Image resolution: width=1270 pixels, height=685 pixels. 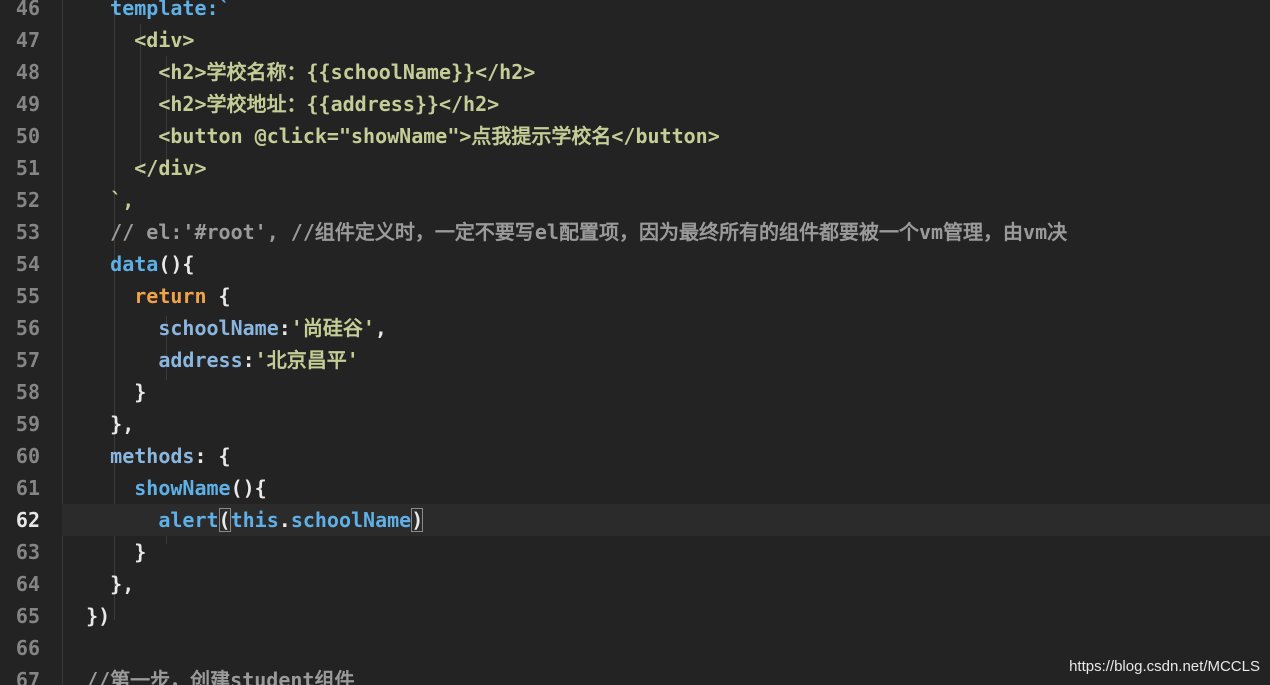 What do you see at coordinates (27, 520) in the screenshot?
I see `line-number: 62` at bounding box center [27, 520].